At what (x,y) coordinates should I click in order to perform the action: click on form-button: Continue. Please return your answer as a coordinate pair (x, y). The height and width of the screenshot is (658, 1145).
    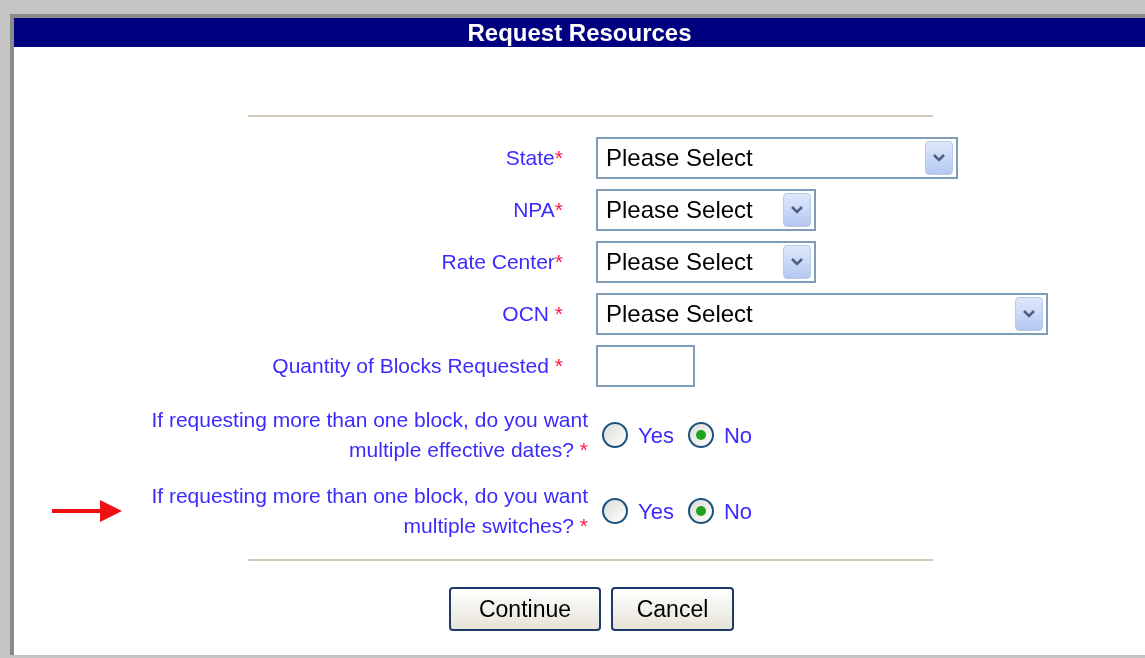
    Looking at the image, I should click on (525, 609).